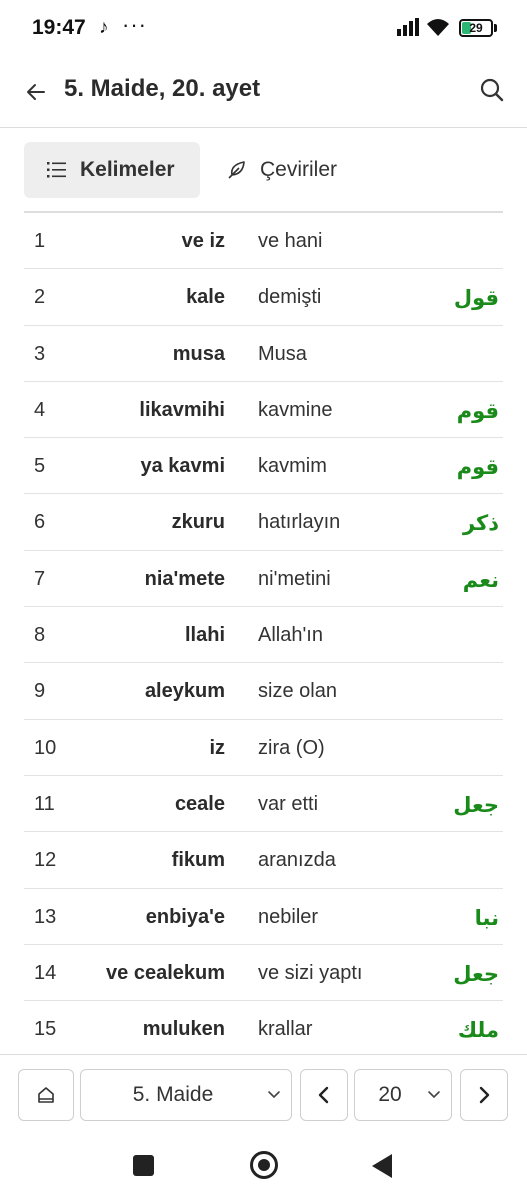 This screenshot has width=527, height=1200. What do you see at coordinates (40, 353) in the screenshot?
I see `word-number: 3` at bounding box center [40, 353].